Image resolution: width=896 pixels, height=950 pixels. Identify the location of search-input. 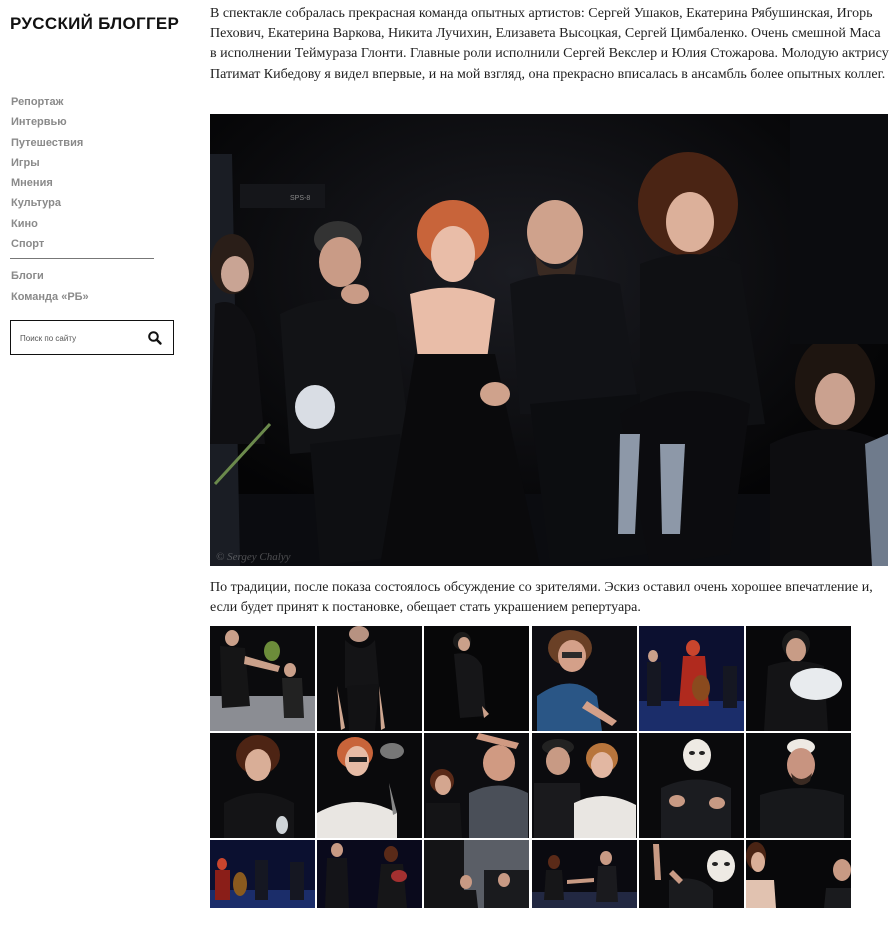
(80, 338).